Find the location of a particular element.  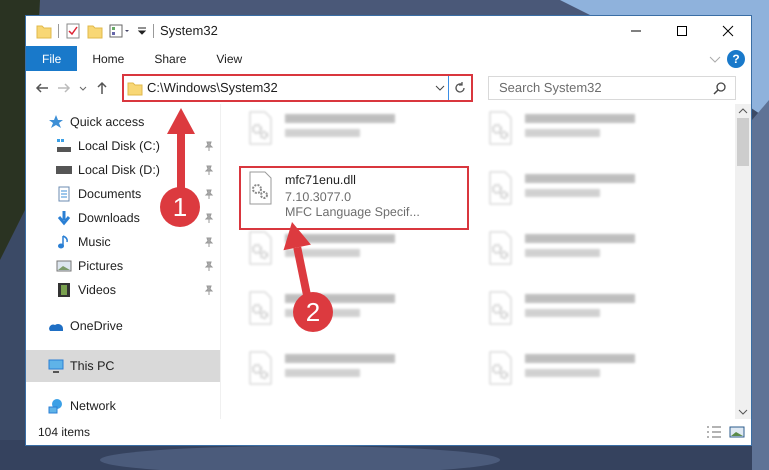

file-detail: 7.10.3077.0 is located at coordinates (318, 198).